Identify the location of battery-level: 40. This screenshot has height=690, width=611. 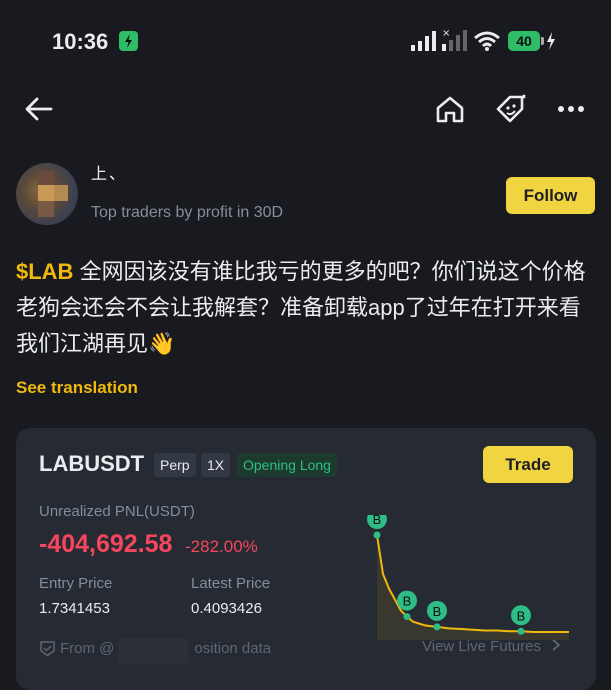
(524, 41).